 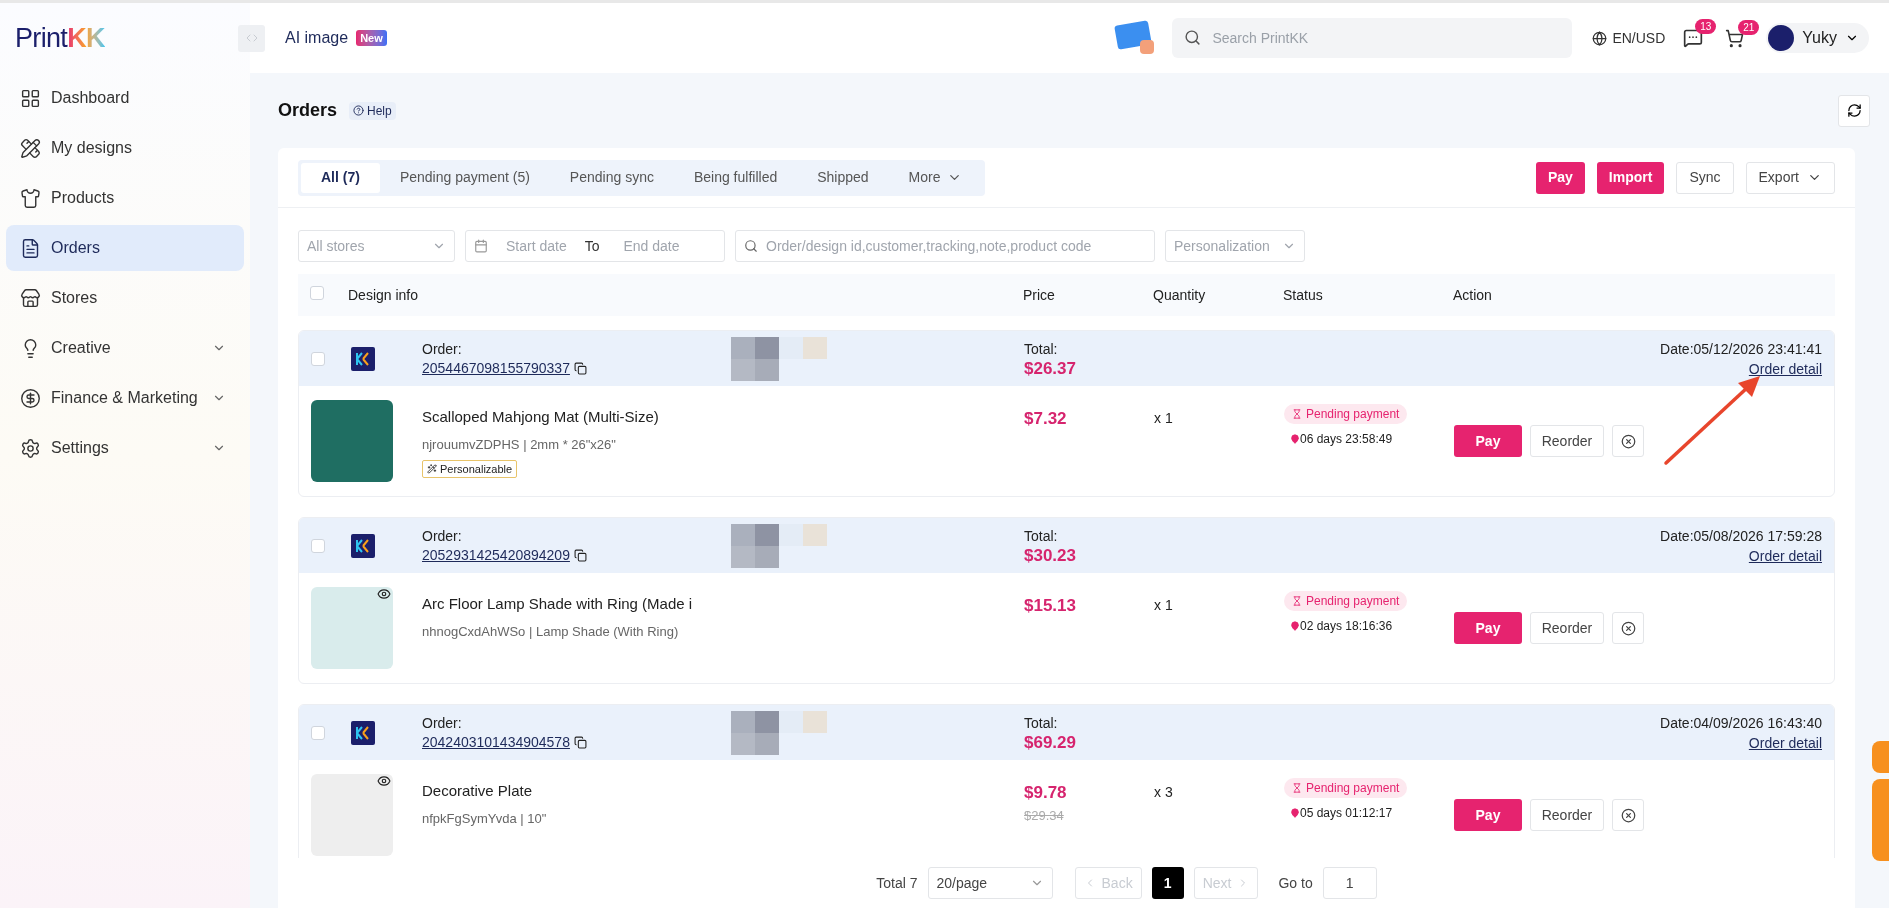 What do you see at coordinates (1045, 793) in the screenshot?
I see `item-price: $9.78` at bounding box center [1045, 793].